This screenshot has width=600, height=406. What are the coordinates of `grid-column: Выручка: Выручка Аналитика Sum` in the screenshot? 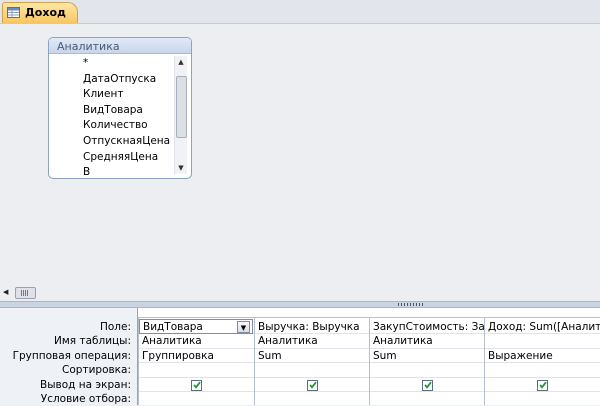 It's located at (311, 361).